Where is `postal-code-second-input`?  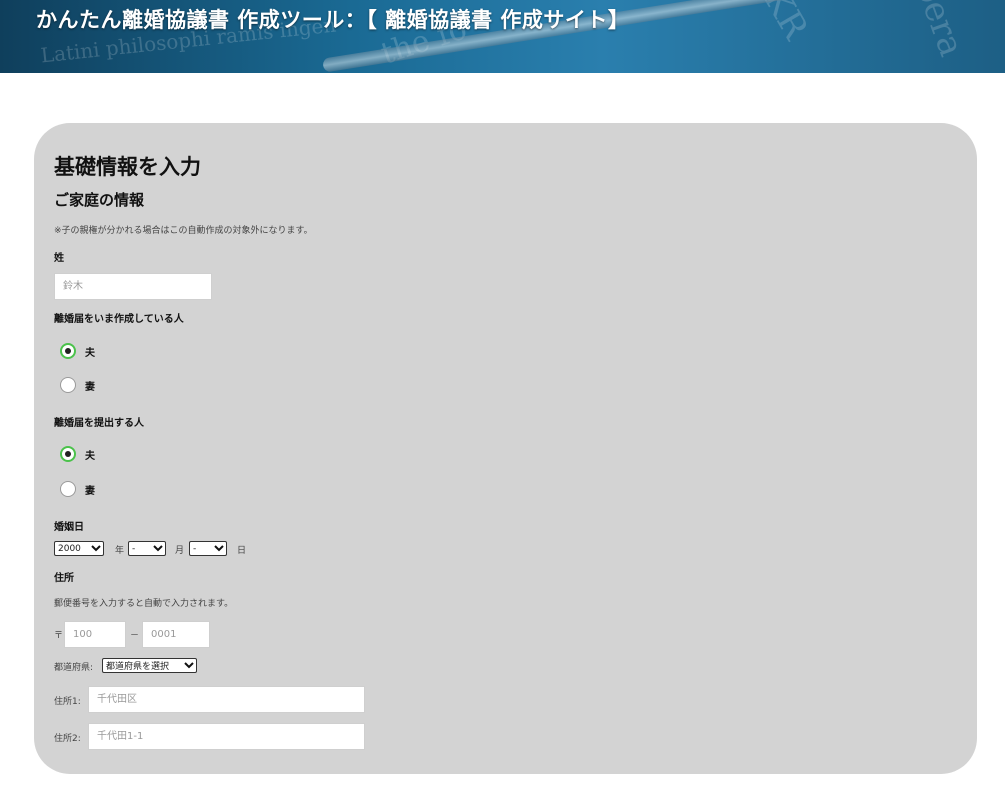
postal-code-second-input is located at coordinates (176, 634).